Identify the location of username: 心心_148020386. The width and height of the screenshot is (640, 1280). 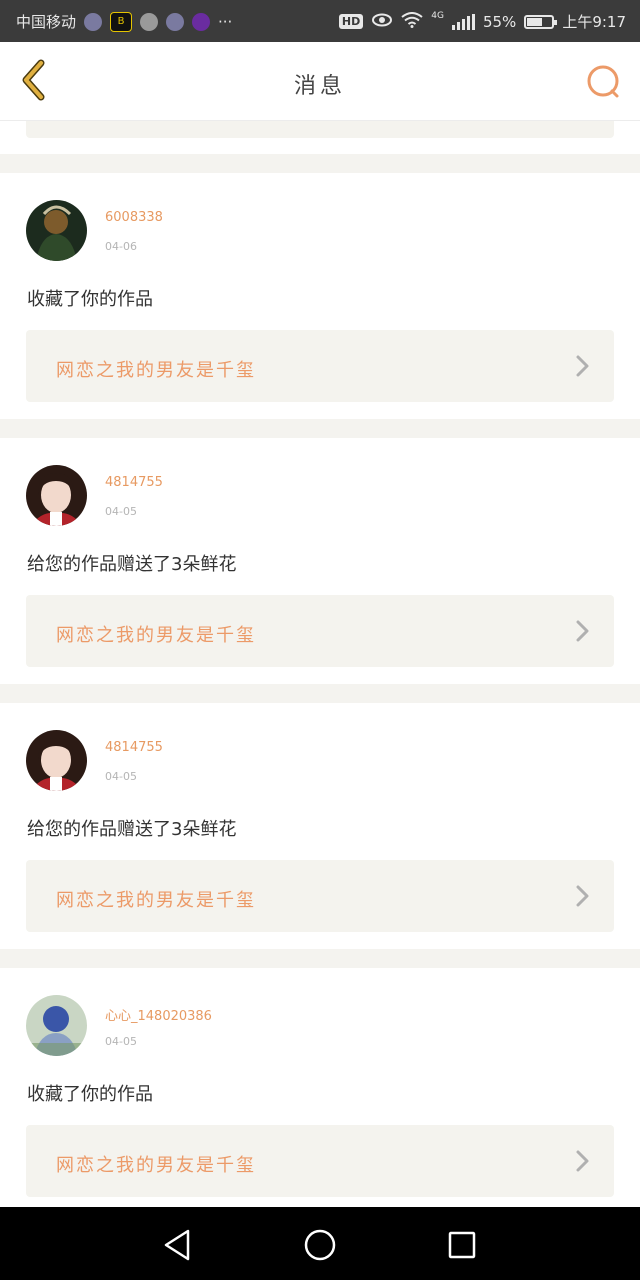
(158, 1014).